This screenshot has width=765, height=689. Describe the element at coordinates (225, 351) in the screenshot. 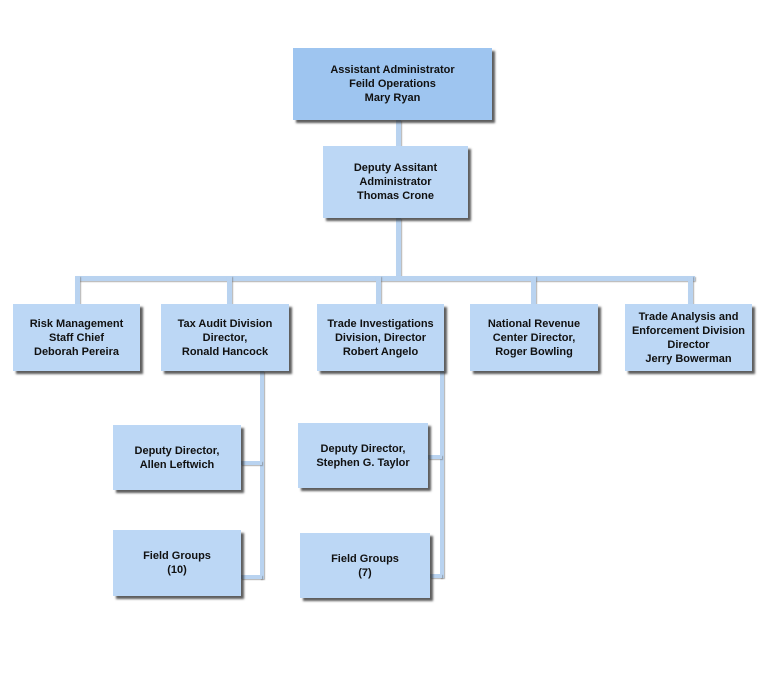

I see `box-line: Ronald Hancock` at that location.